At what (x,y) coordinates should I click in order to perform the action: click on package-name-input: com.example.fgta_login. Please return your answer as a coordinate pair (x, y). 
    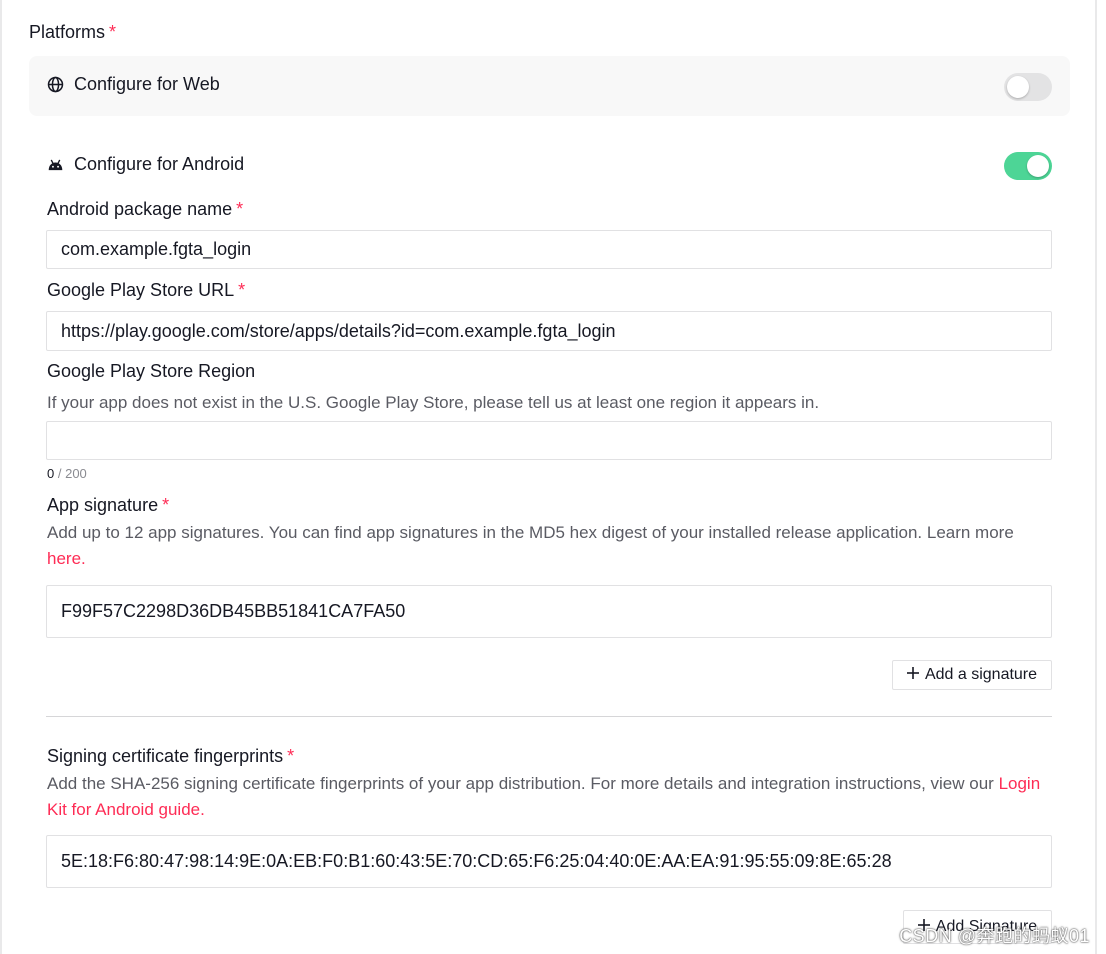
    Looking at the image, I should click on (549, 249).